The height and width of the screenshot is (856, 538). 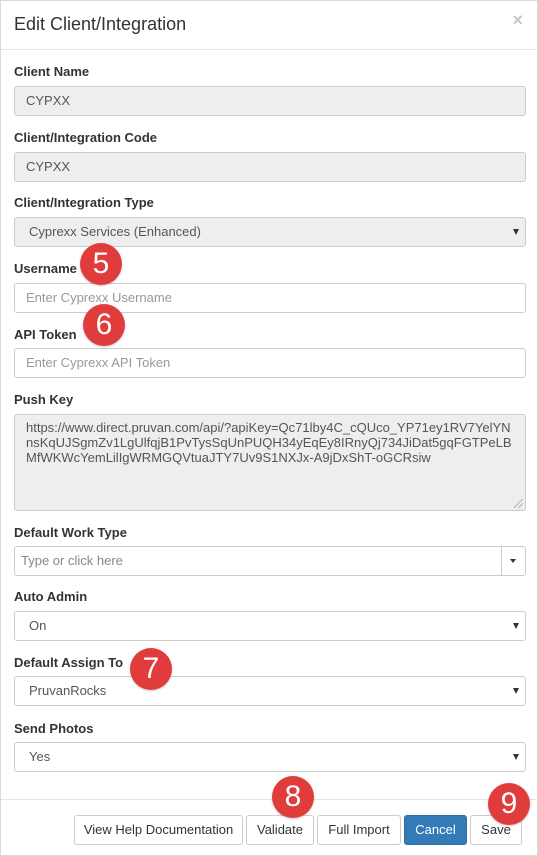 I want to click on default-work-type-input: Type or click here, so click(x=72, y=561).